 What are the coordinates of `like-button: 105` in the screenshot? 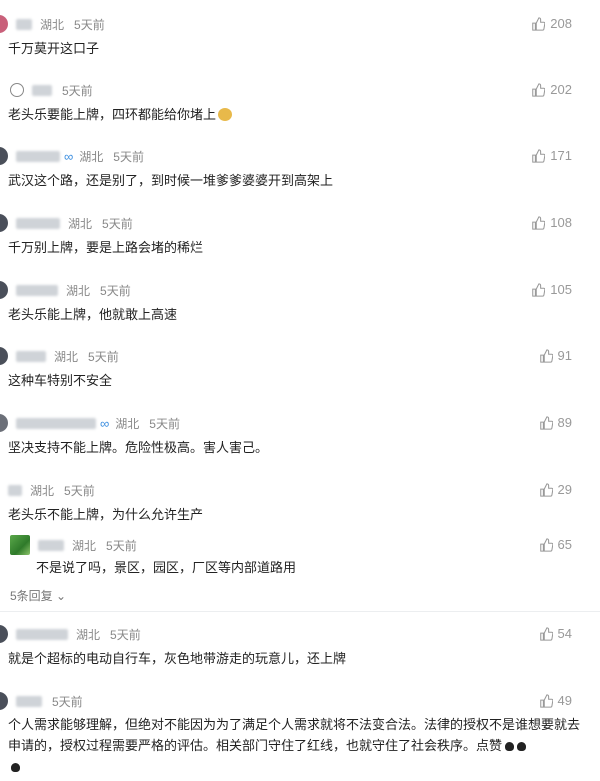 It's located at (551, 289).